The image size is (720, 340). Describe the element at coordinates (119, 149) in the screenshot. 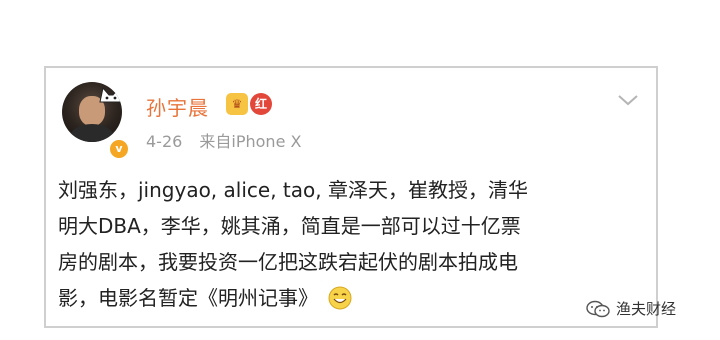

I see `verified-badge-icon: v` at that location.